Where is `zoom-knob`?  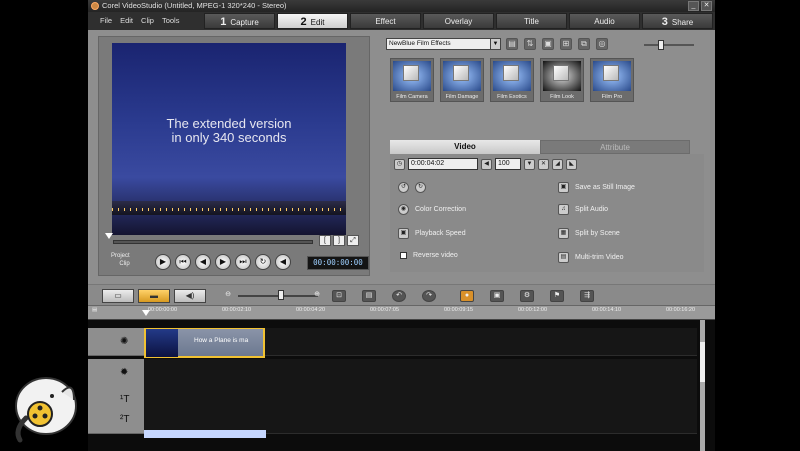 zoom-knob is located at coordinates (281, 295).